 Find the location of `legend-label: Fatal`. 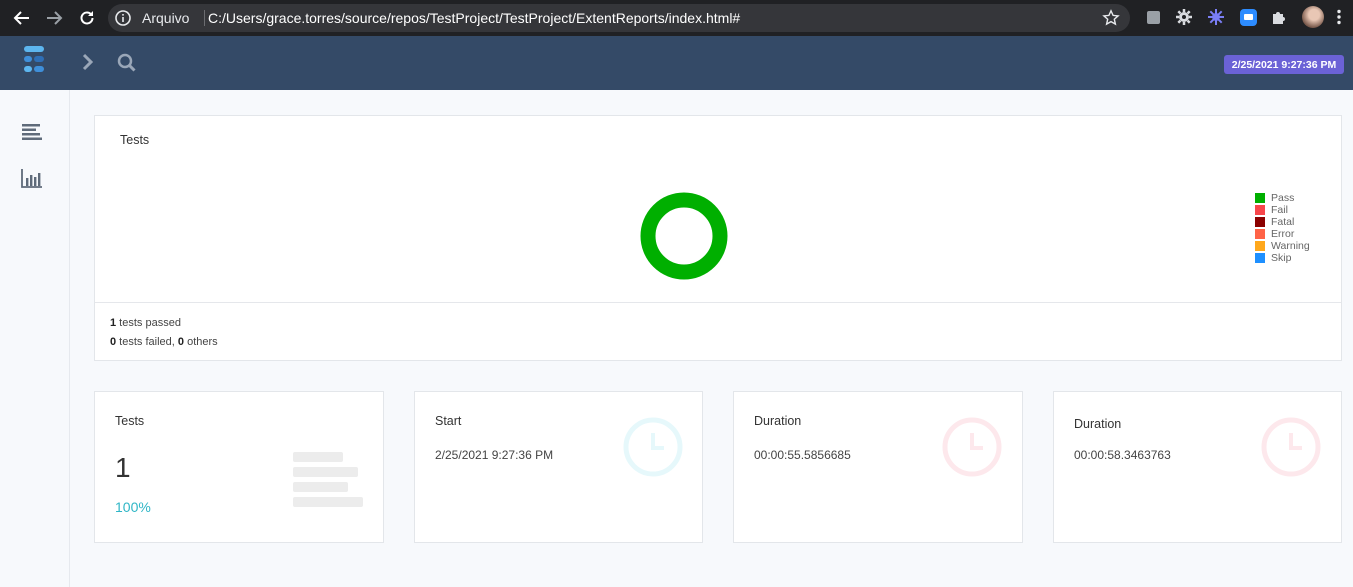

legend-label: Fatal is located at coordinates (1283, 222).